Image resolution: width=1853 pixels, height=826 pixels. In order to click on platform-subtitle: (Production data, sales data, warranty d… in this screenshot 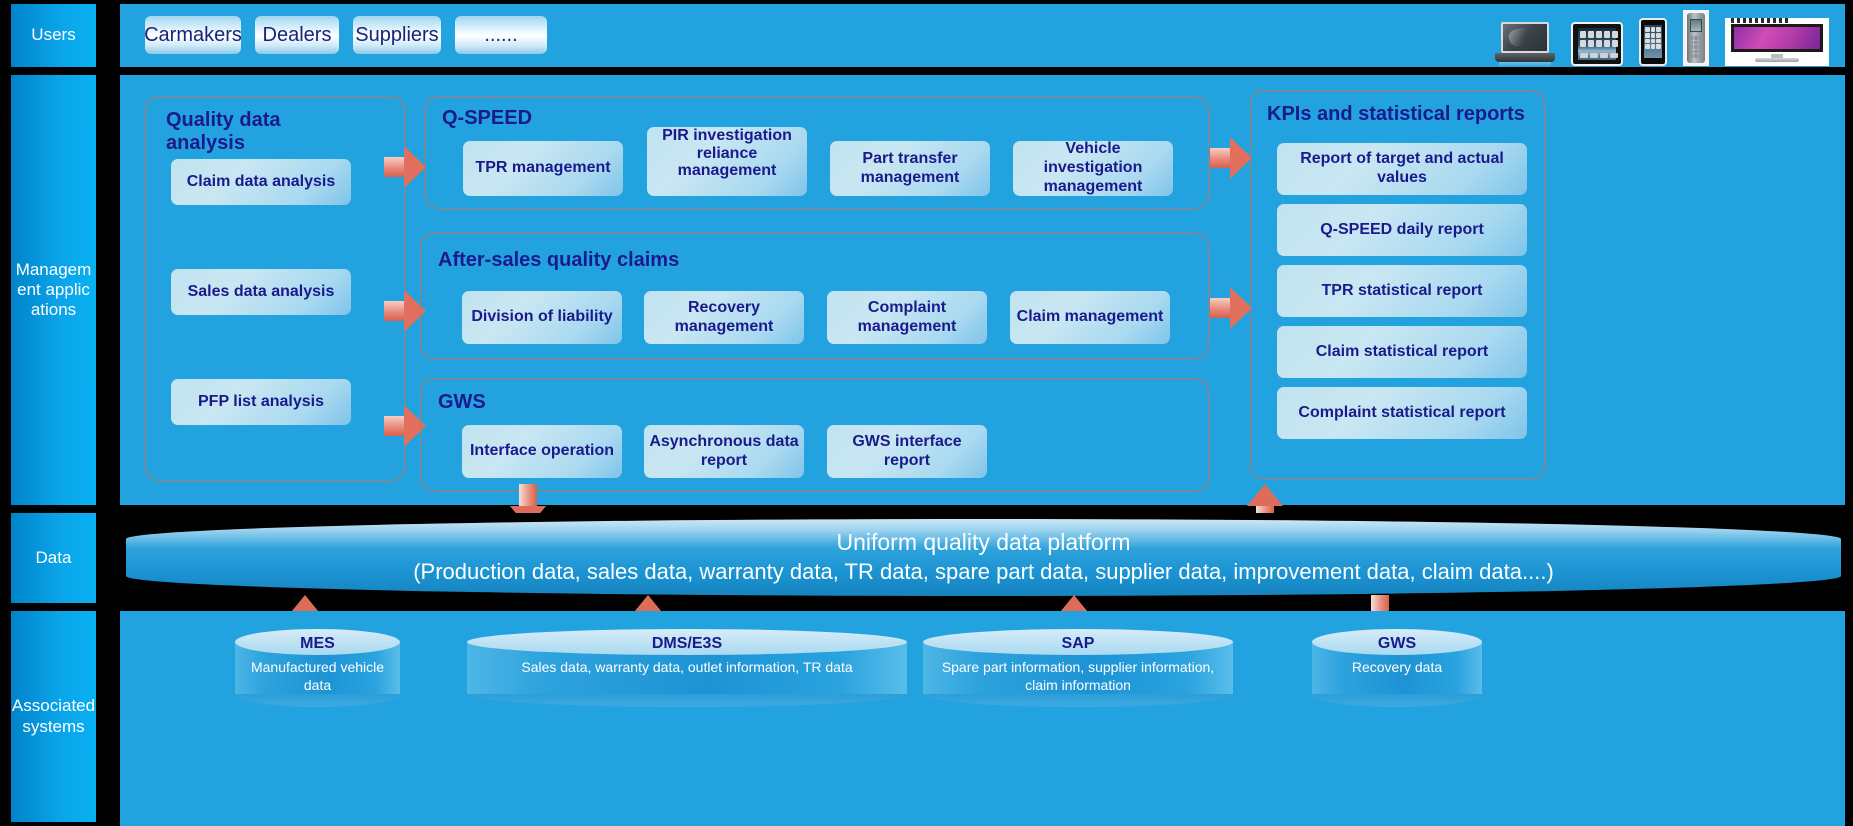, I will do `click(983, 572)`.